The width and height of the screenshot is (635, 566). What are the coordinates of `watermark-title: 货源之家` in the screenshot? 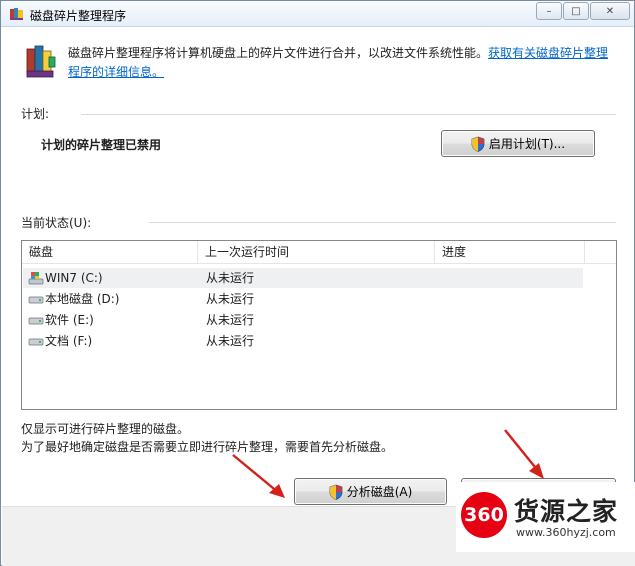 It's located at (566, 511).